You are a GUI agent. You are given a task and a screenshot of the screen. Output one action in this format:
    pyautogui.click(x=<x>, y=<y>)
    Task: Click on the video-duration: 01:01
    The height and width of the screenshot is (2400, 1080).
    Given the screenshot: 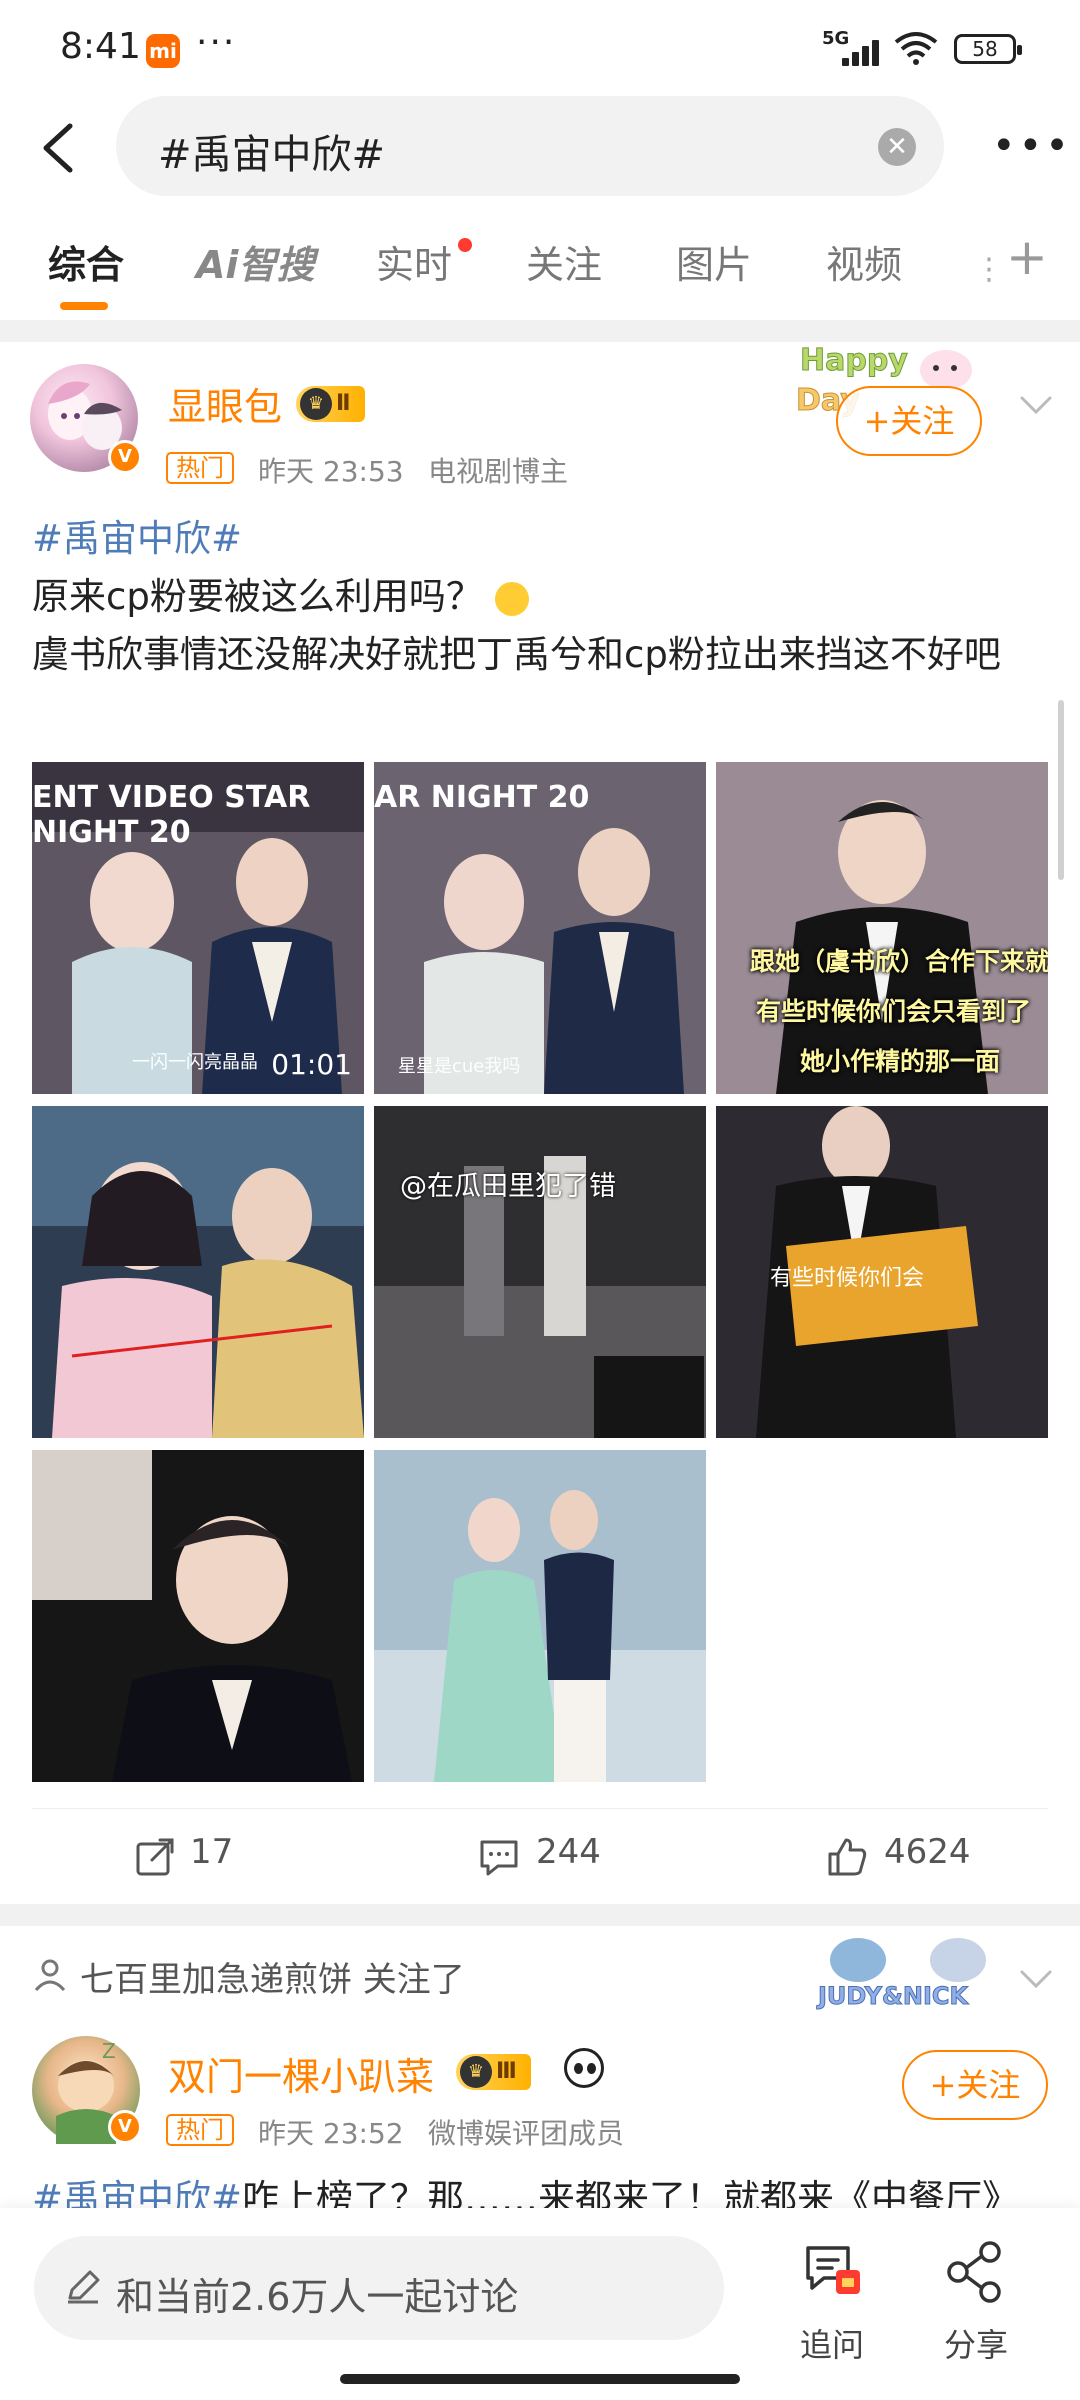 What is the action you would take?
    pyautogui.click(x=311, y=1064)
    